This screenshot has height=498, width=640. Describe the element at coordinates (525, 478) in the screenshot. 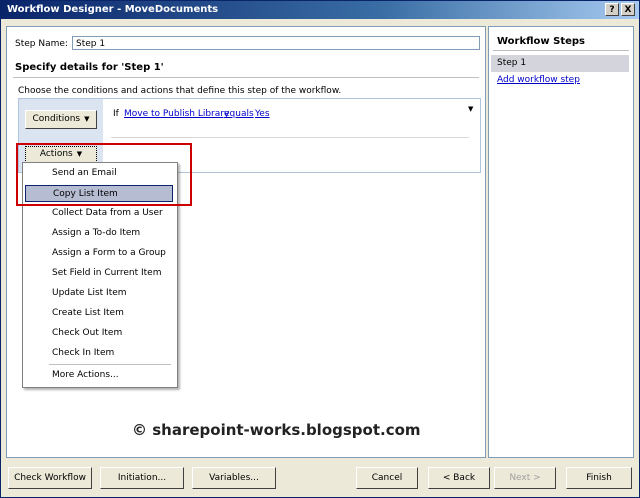

I see `next-button: Next >` at that location.